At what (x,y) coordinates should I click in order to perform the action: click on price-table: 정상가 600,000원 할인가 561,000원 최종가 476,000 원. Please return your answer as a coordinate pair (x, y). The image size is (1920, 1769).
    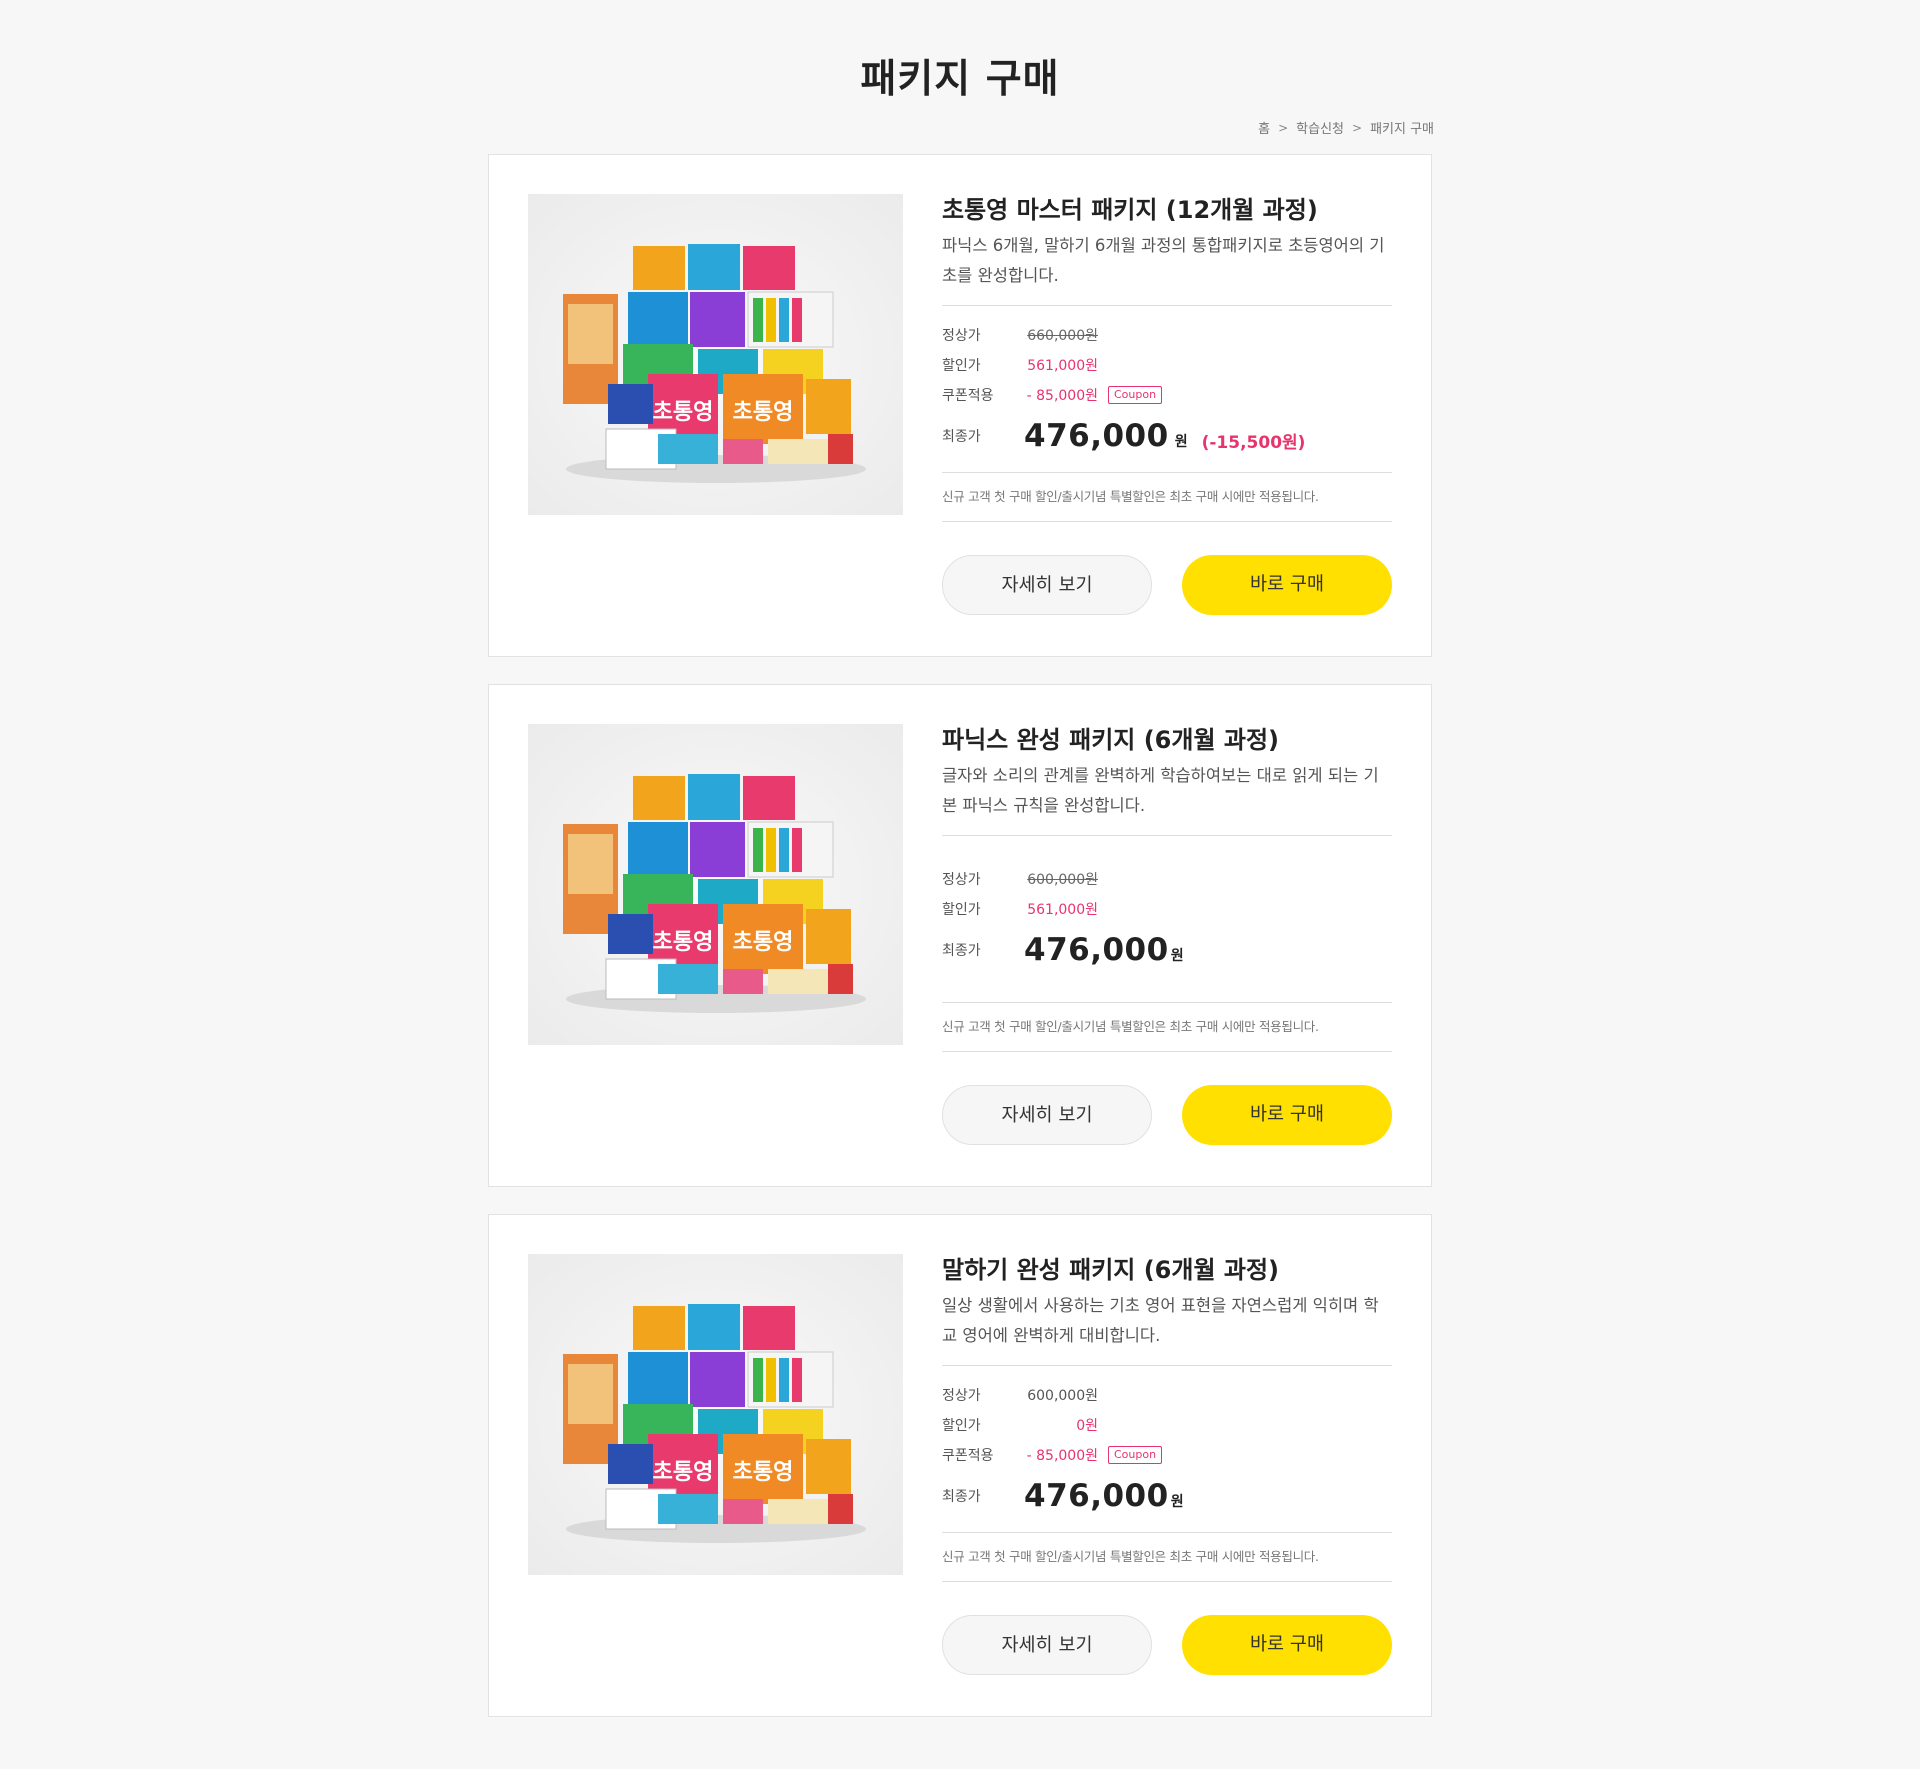
    Looking at the image, I should click on (1167, 919).